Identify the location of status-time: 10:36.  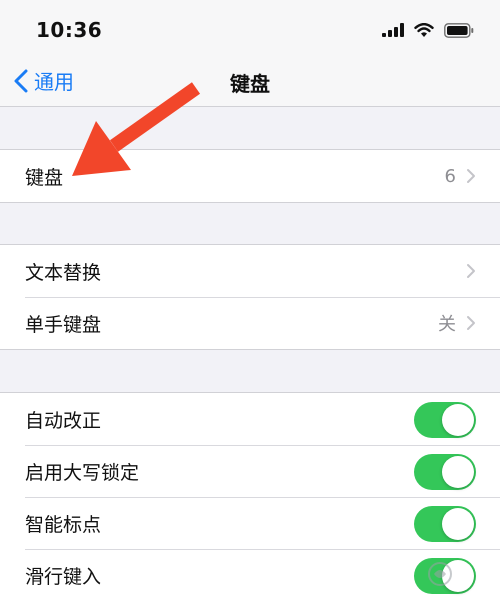
(69, 30).